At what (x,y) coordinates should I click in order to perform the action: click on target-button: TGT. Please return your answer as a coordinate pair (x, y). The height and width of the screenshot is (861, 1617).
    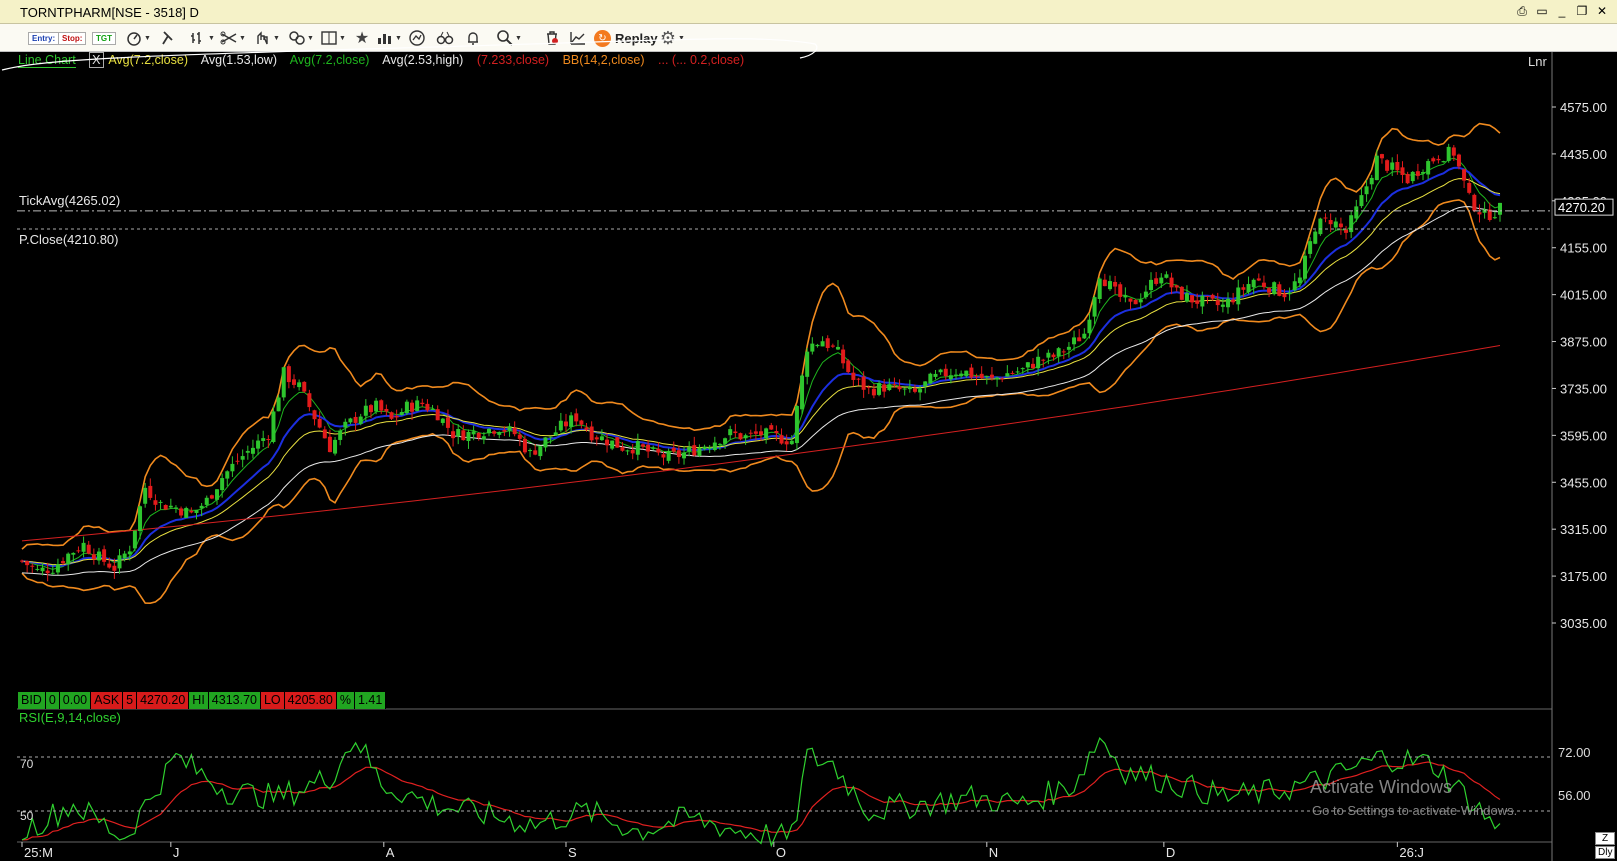
    Looking at the image, I should click on (104, 38).